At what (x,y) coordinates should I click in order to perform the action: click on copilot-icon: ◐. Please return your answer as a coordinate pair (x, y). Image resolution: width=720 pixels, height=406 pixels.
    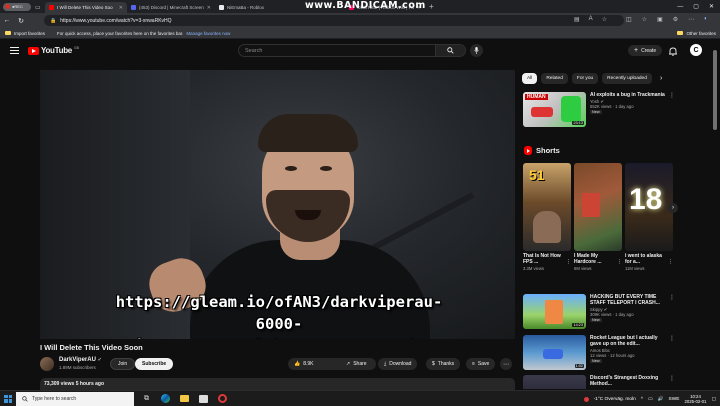
    Looking at the image, I should click on (706, 19).